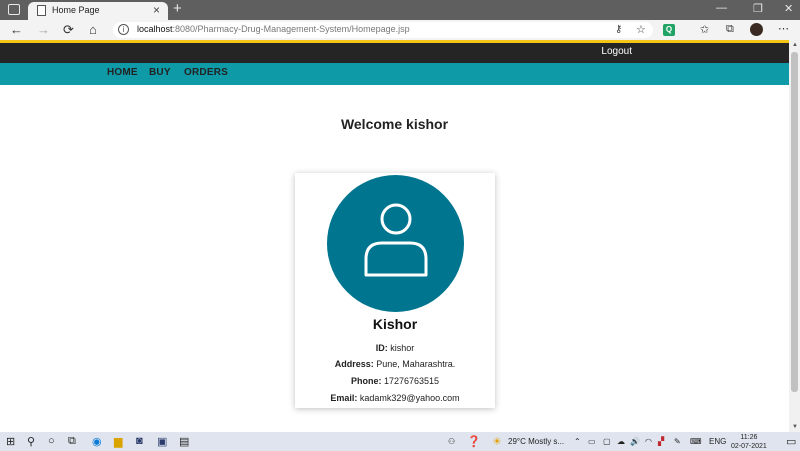 The image size is (800, 451). I want to click on chevron-up-icon: ⌃, so click(577, 441).